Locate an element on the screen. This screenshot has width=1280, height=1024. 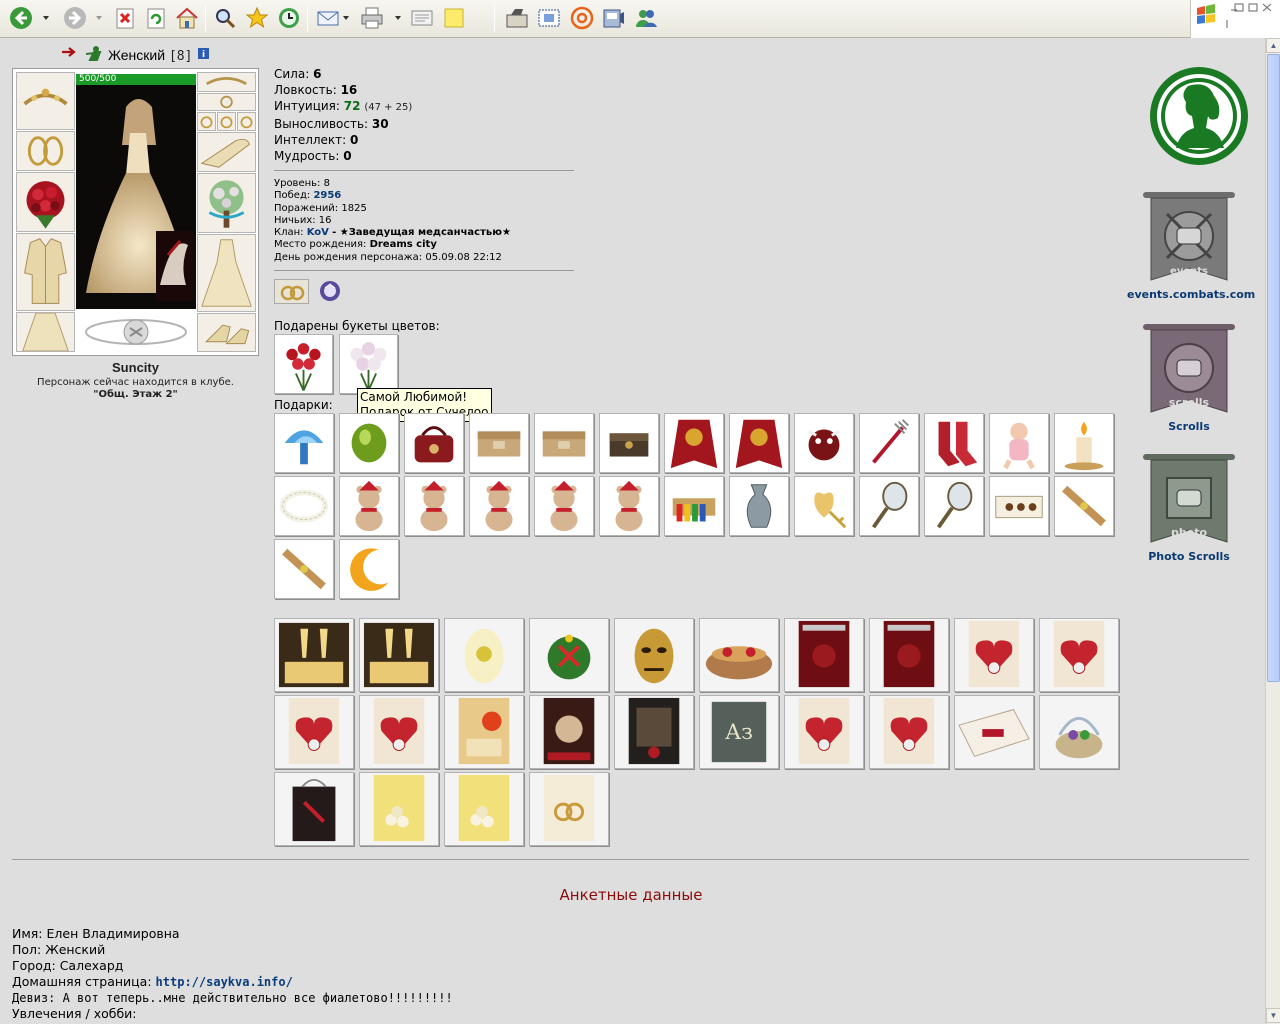
arrow-right-icon is located at coordinates (70, 52).